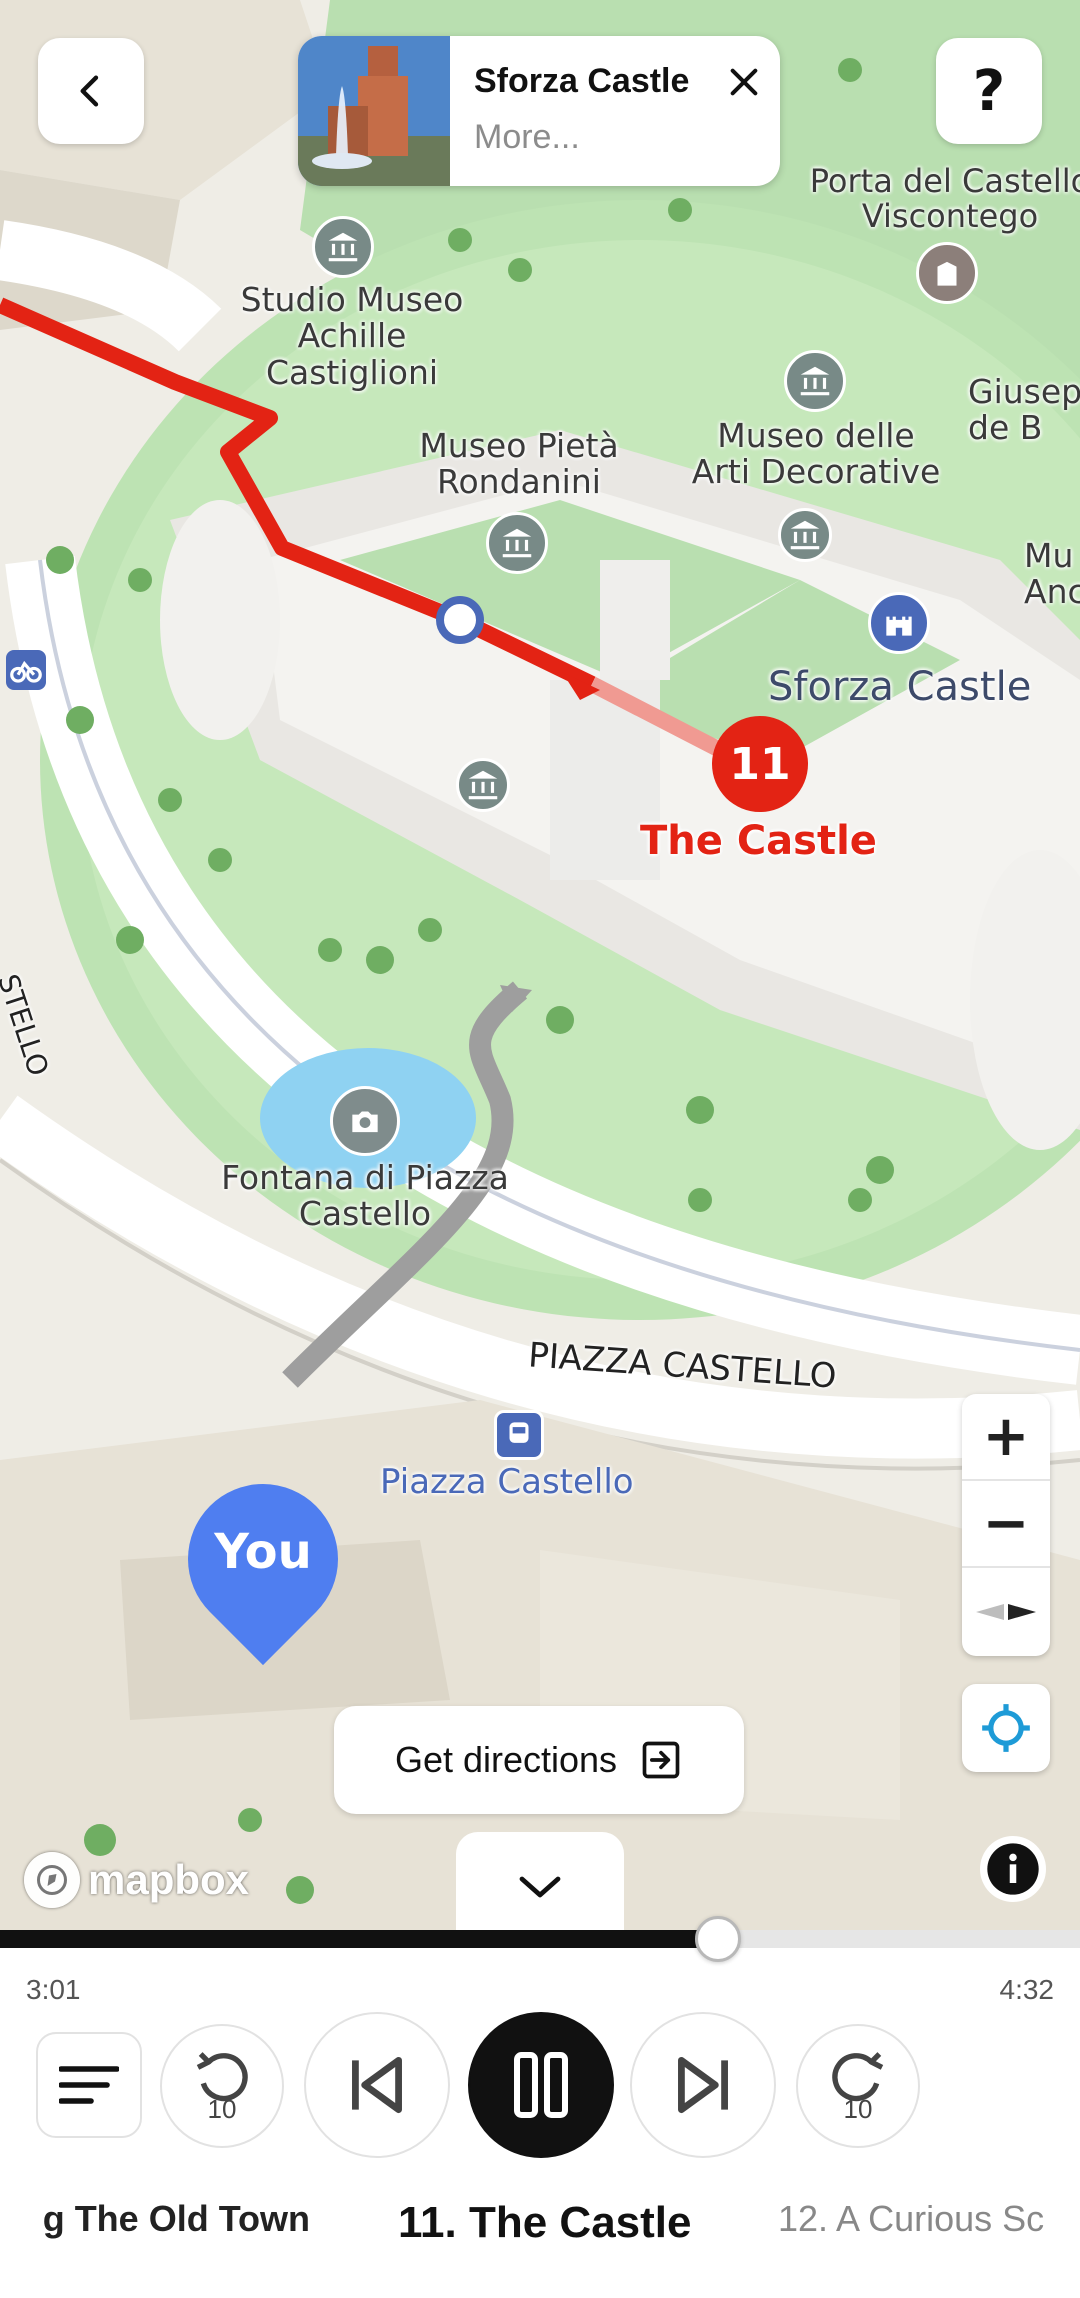  I want to click on metro-icon, so click(519, 1435).